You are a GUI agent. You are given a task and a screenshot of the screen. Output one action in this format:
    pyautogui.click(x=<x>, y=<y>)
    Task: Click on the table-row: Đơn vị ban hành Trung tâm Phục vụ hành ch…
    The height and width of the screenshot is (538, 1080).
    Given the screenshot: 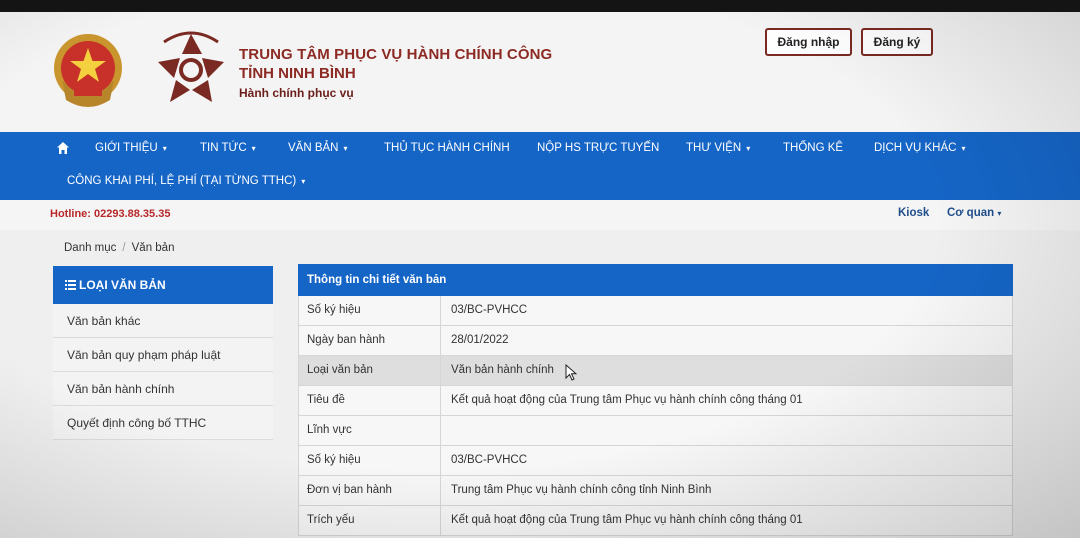 What is the action you would take?
    pyautogui.click(x=655, y=491)
    